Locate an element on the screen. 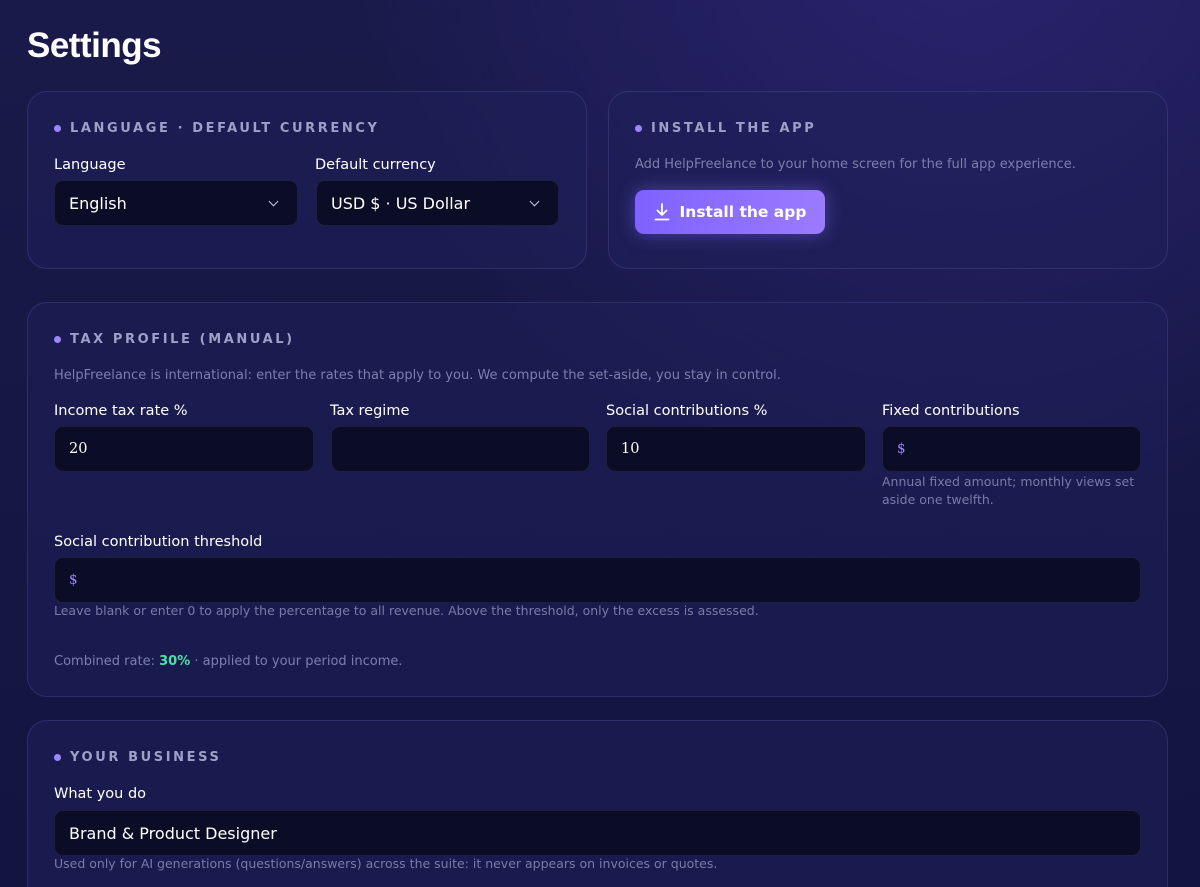  card-header: INSTALL THE APP is located at coordinates (725, 128).